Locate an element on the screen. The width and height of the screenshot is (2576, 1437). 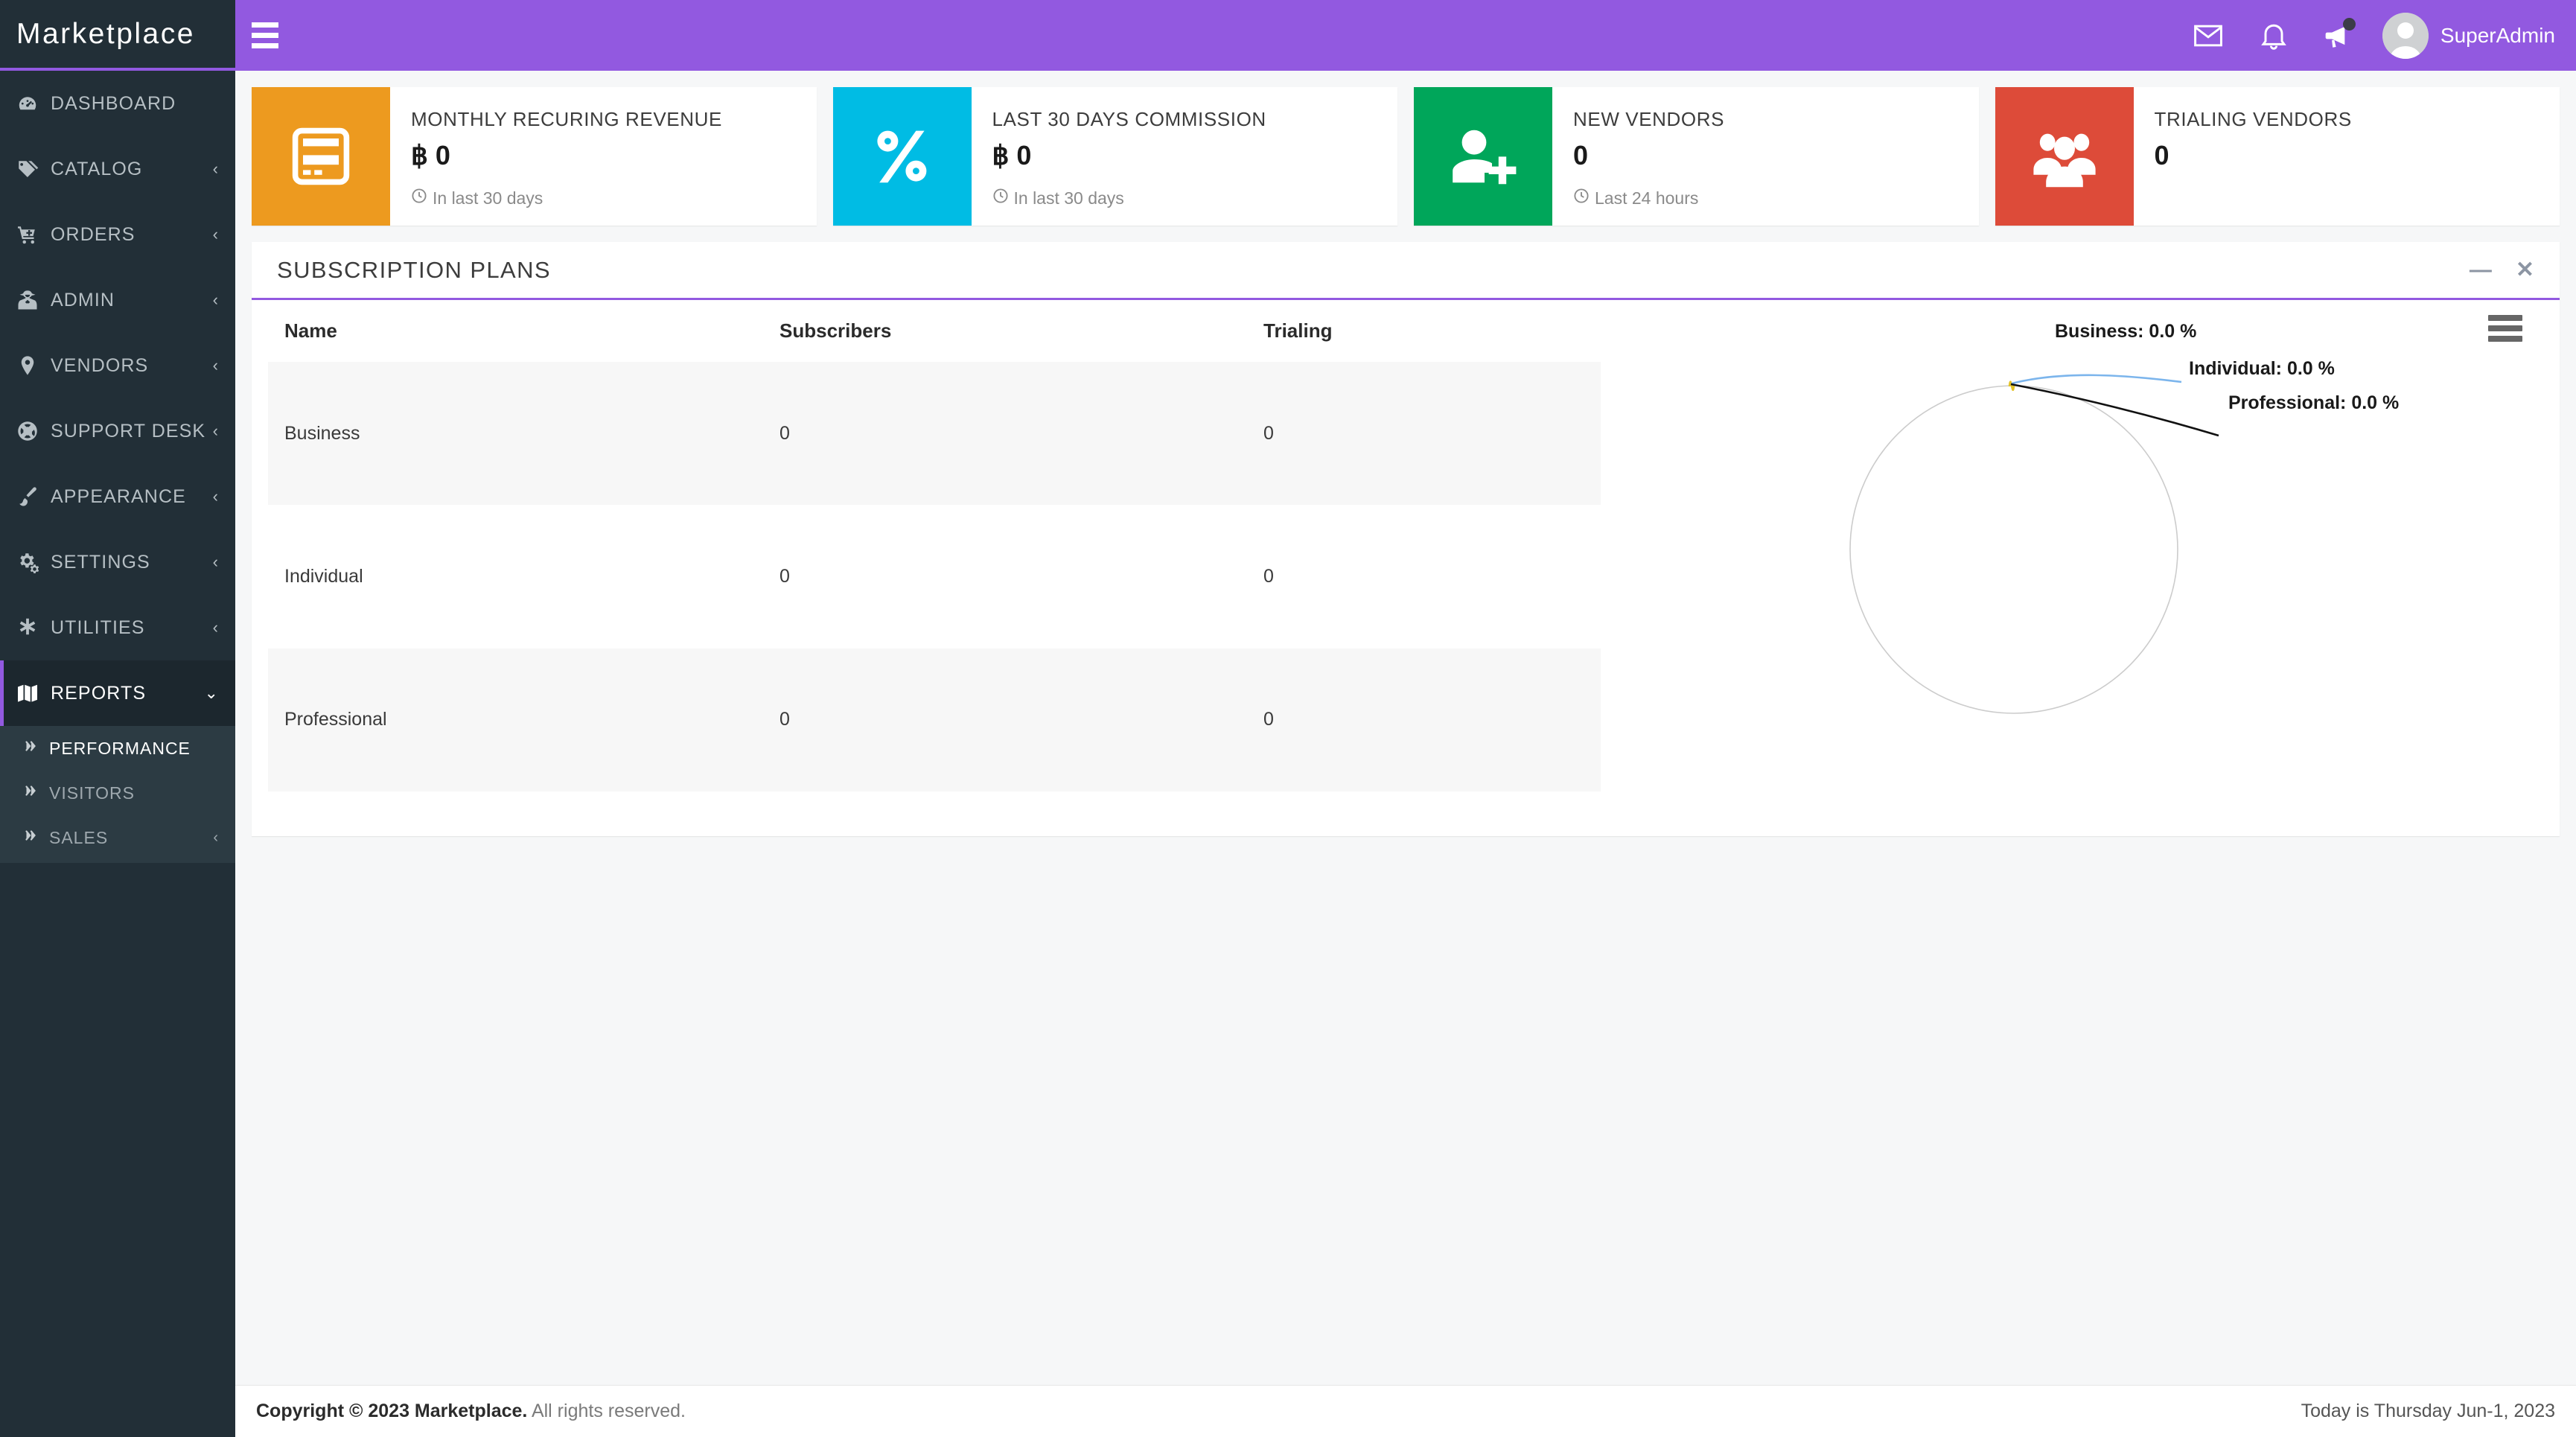
sidebar-item-support-desk: SUPPORT DESK ‹ is located at coordinates (117, 431).